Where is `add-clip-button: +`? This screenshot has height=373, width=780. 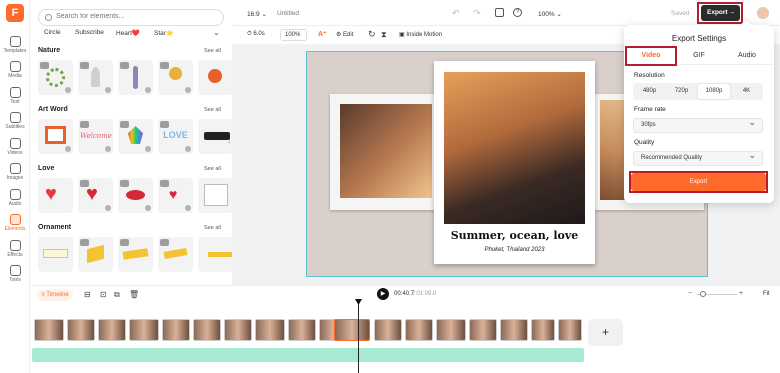
add-clip-button: + is located at coordinates (605, 332).